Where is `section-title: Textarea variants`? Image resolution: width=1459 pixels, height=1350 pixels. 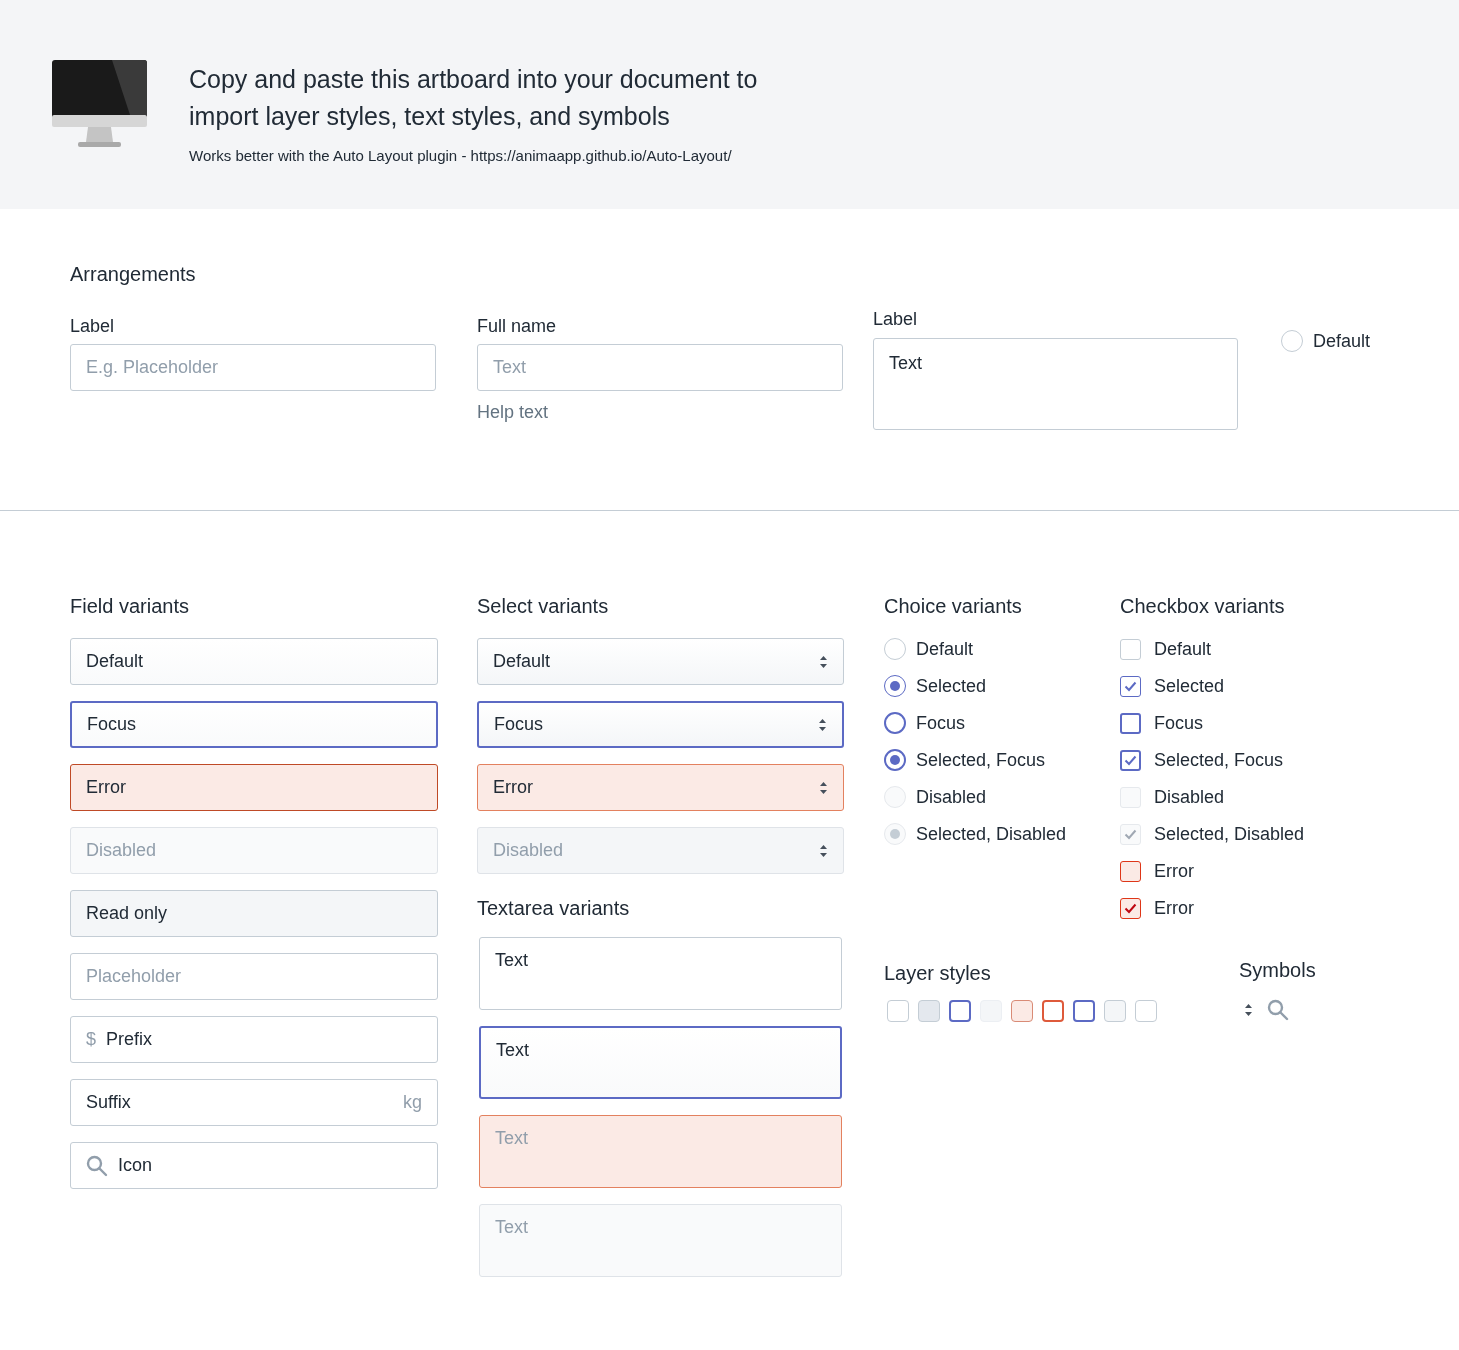 section-title: Textarea variants is located at coordinates (554, 908).